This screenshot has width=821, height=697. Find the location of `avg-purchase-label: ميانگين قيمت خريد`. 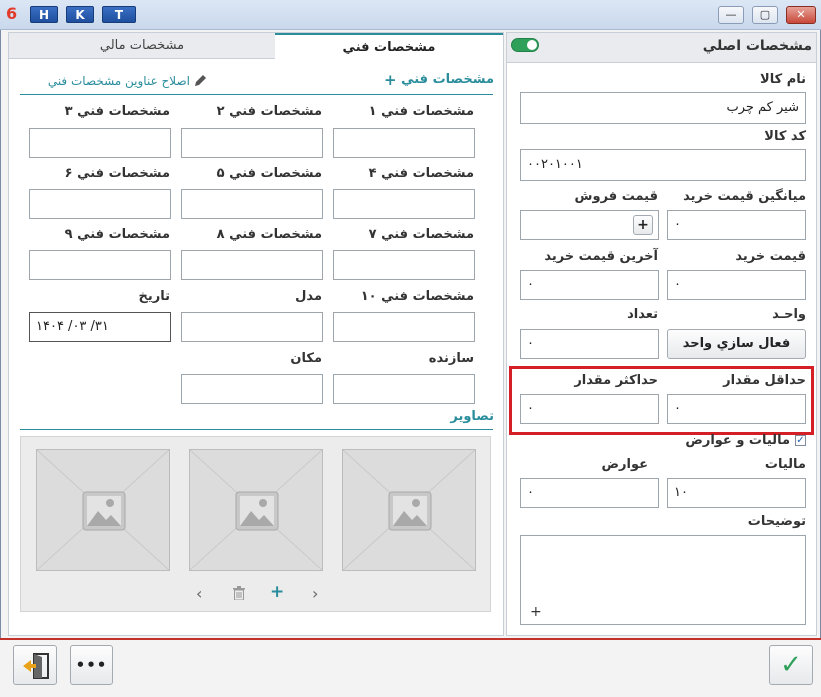

avg-purchase-label: ميانگين قيمت خريد is located at coordinates (744, 196).